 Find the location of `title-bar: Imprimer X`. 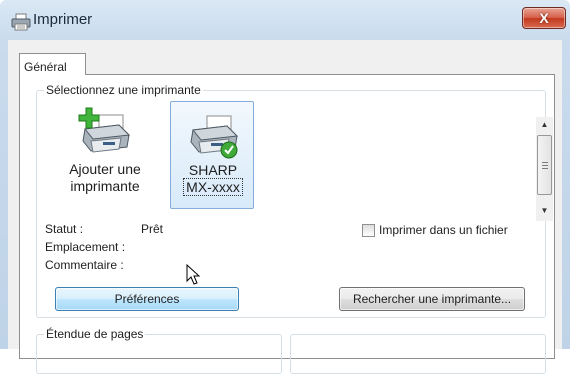

title-bar: Imprimer X is located at coordinates (285, 20).